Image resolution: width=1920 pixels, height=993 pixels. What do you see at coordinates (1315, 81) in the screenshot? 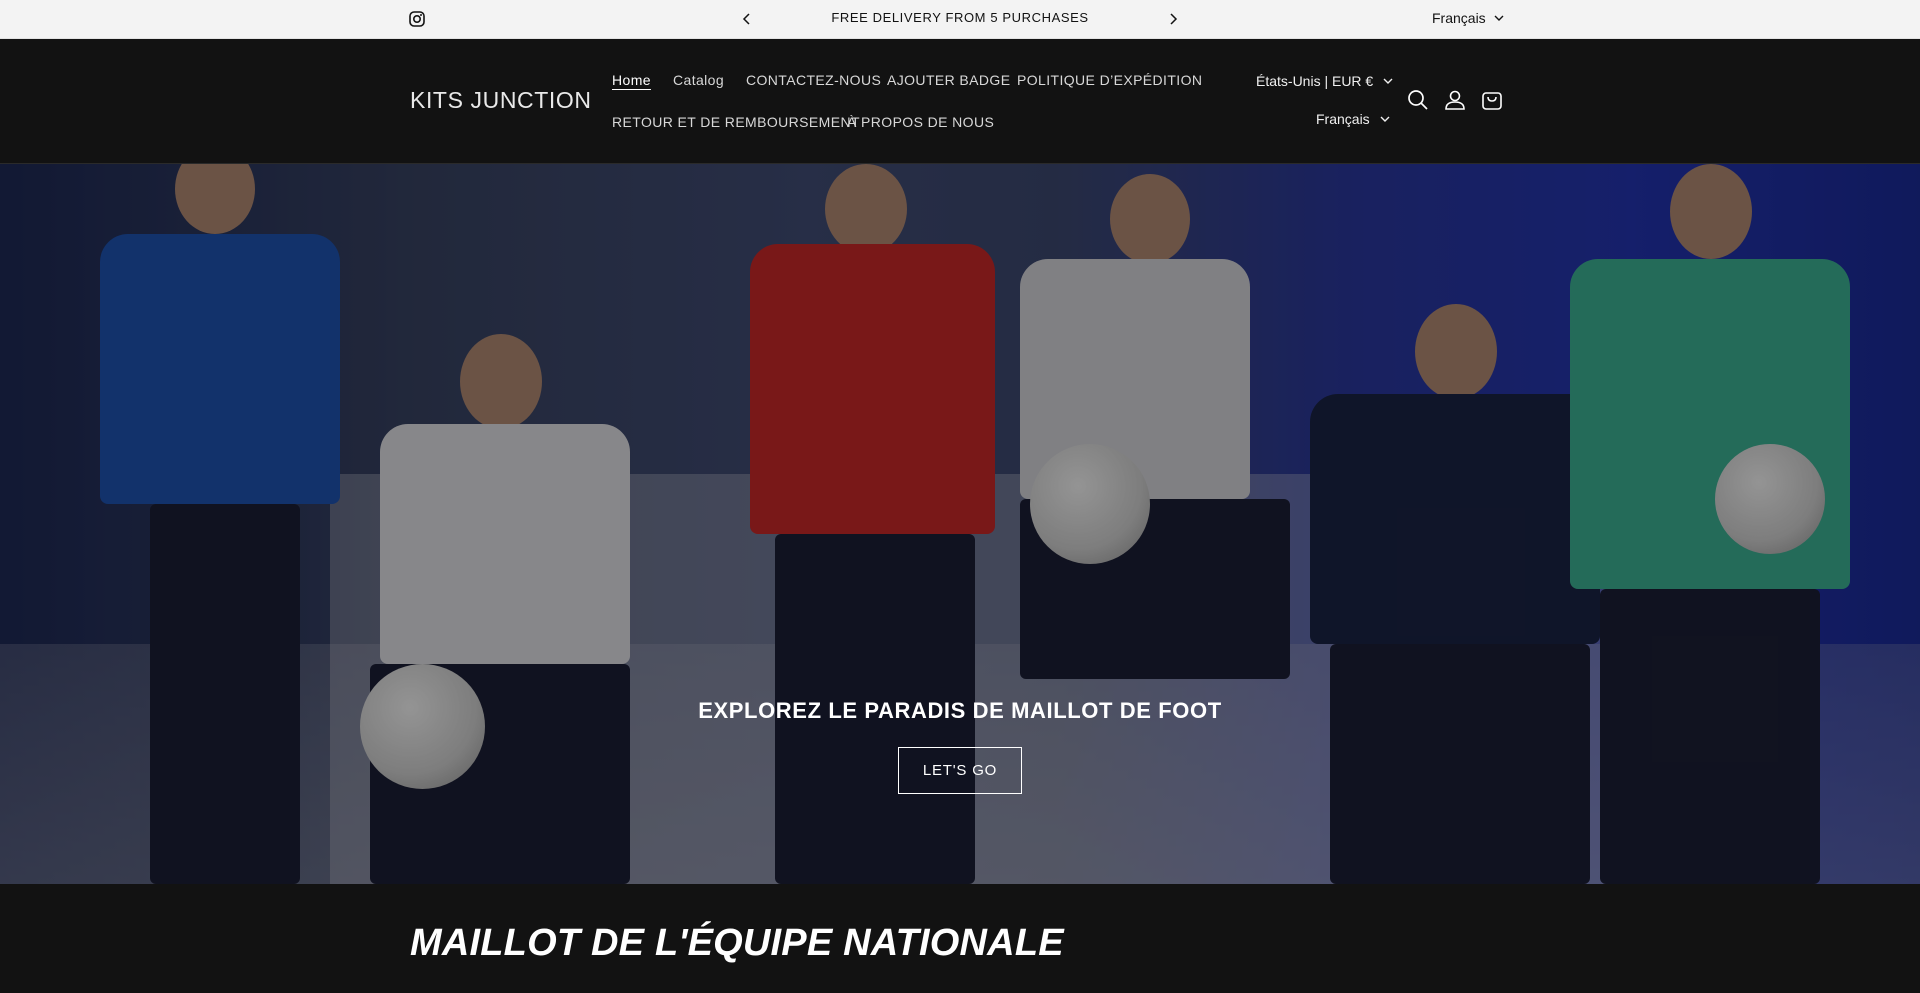
I see `country-label: États-Unis | EUR €` at bounding box center [1315, 81].